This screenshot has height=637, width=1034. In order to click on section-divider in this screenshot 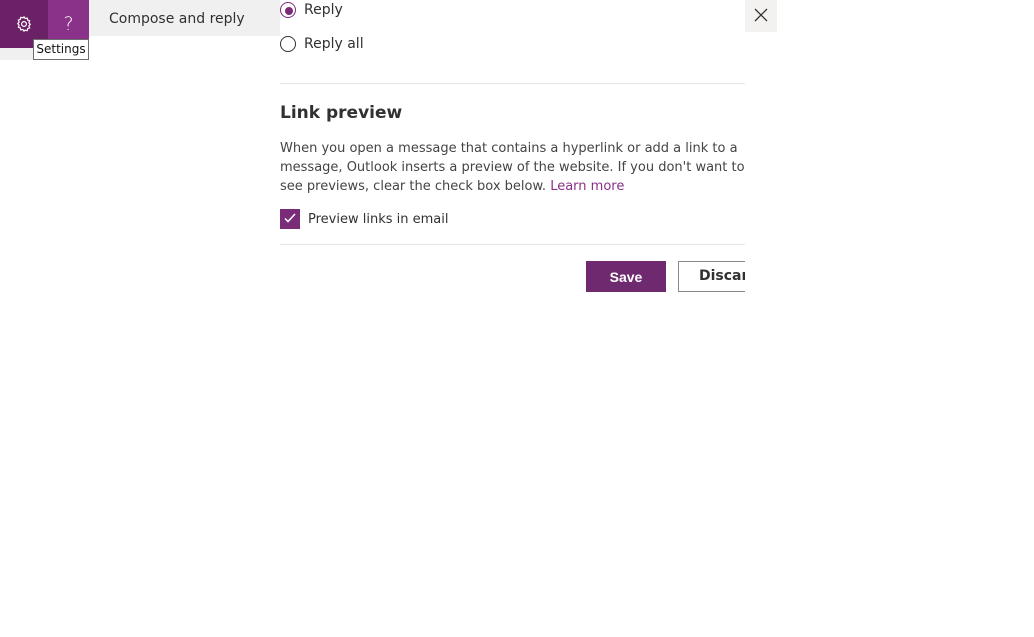, I will do `click(512, 83)`.